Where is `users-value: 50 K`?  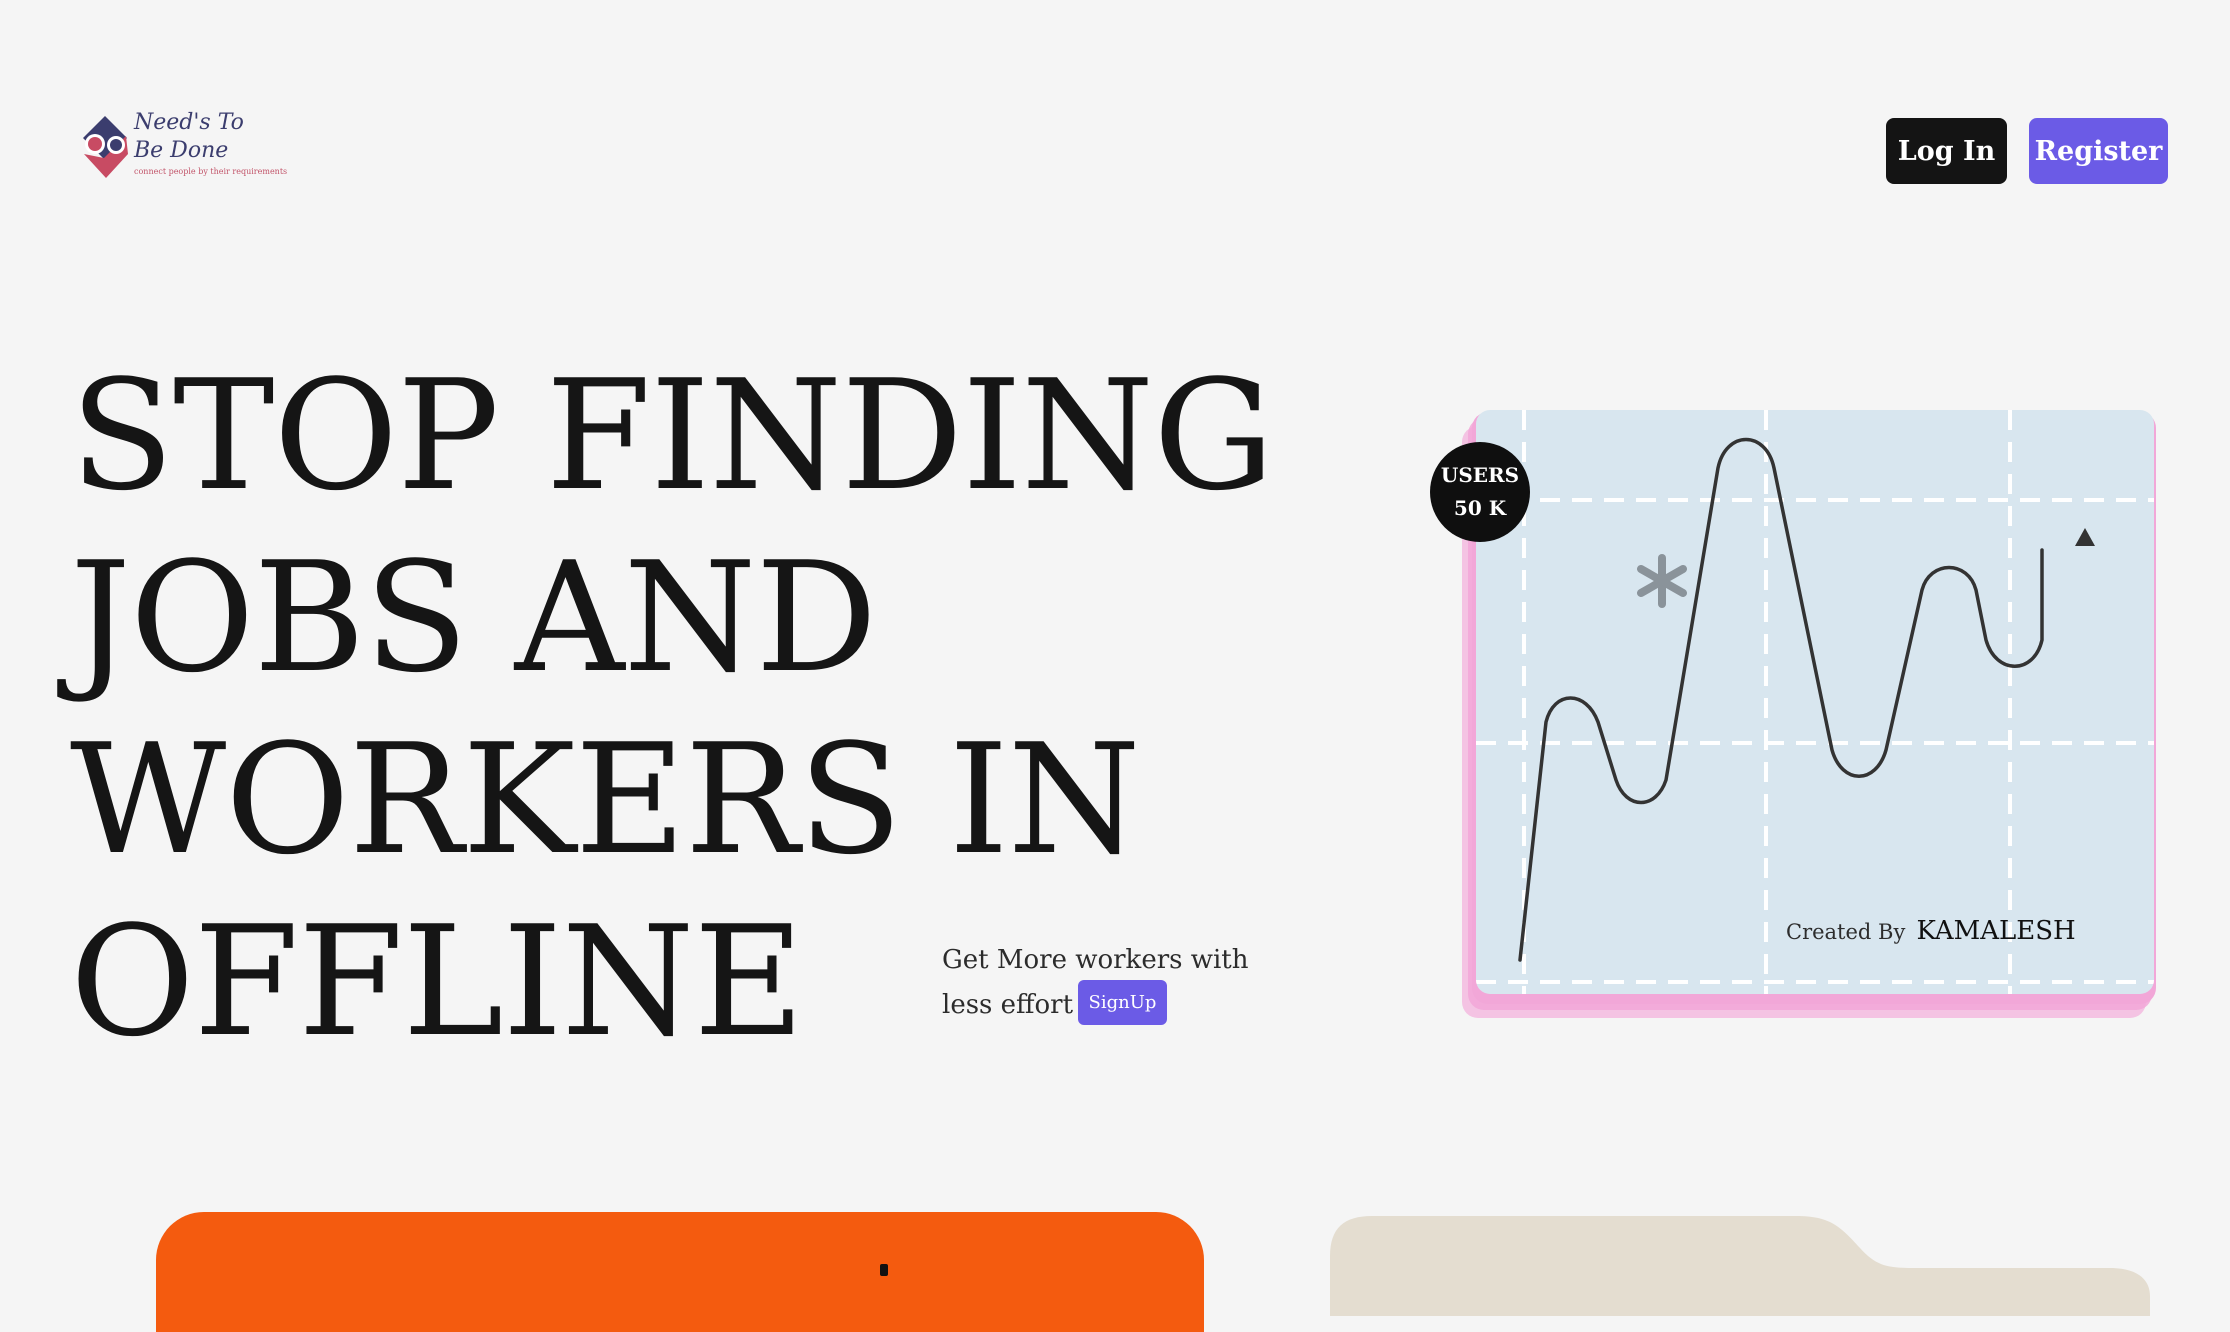 users-value: 50 K is located at coordinates (1480, 508).